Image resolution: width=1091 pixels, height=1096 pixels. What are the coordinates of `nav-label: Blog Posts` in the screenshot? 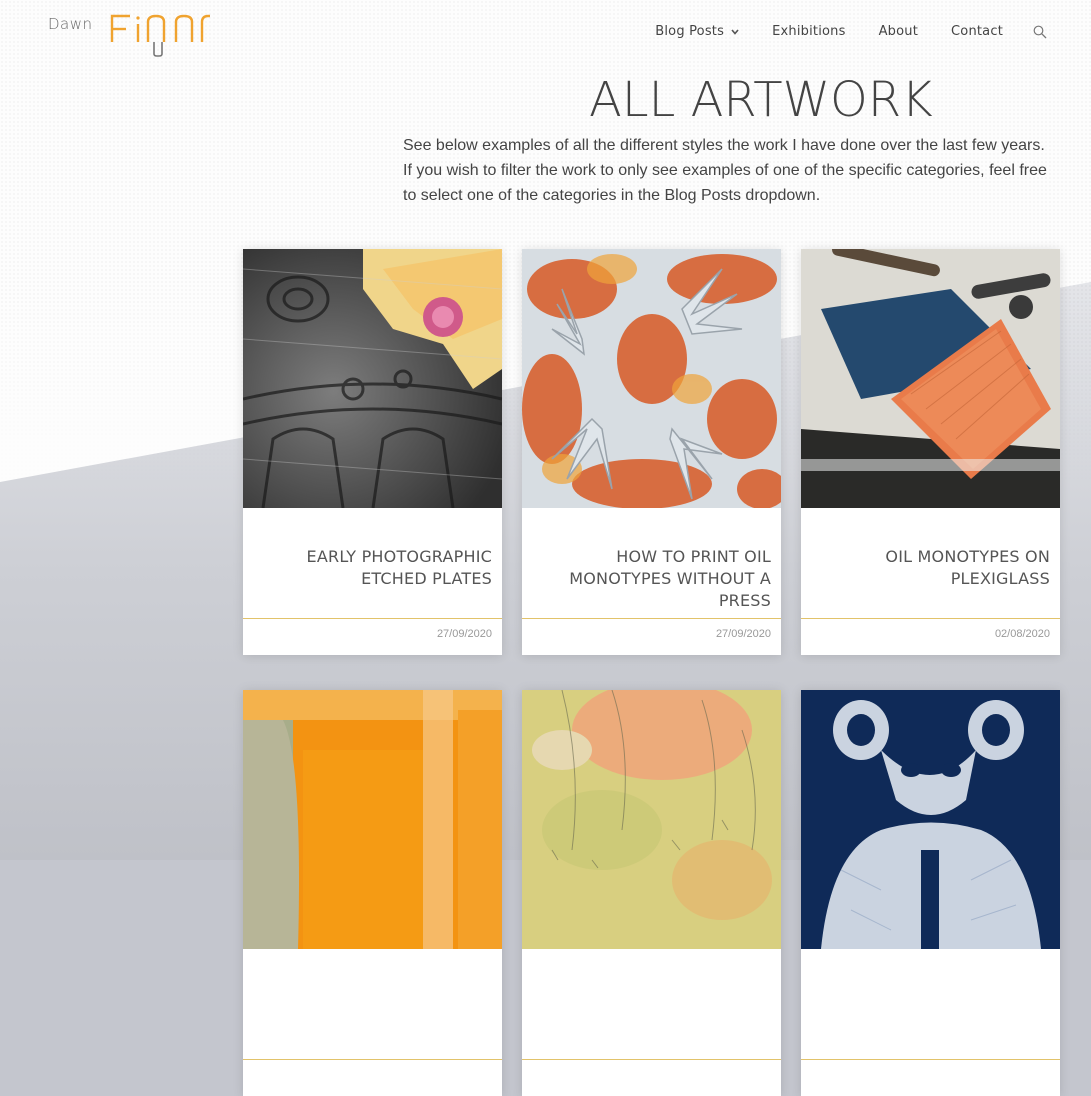 It's located at (690, 31).